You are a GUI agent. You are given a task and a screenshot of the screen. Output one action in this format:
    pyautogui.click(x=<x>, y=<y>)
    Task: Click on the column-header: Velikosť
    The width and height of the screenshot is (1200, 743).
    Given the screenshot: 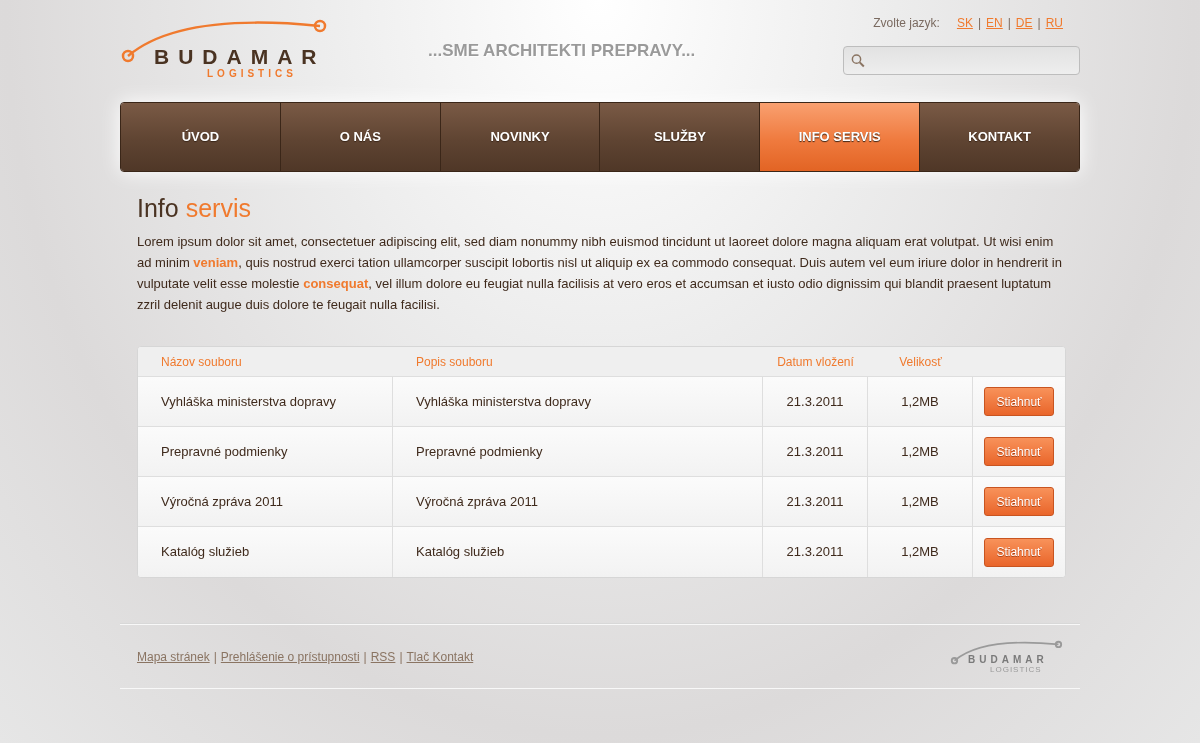 What is the action you would take?
    pyautogui.click(x=920, y=362)
    